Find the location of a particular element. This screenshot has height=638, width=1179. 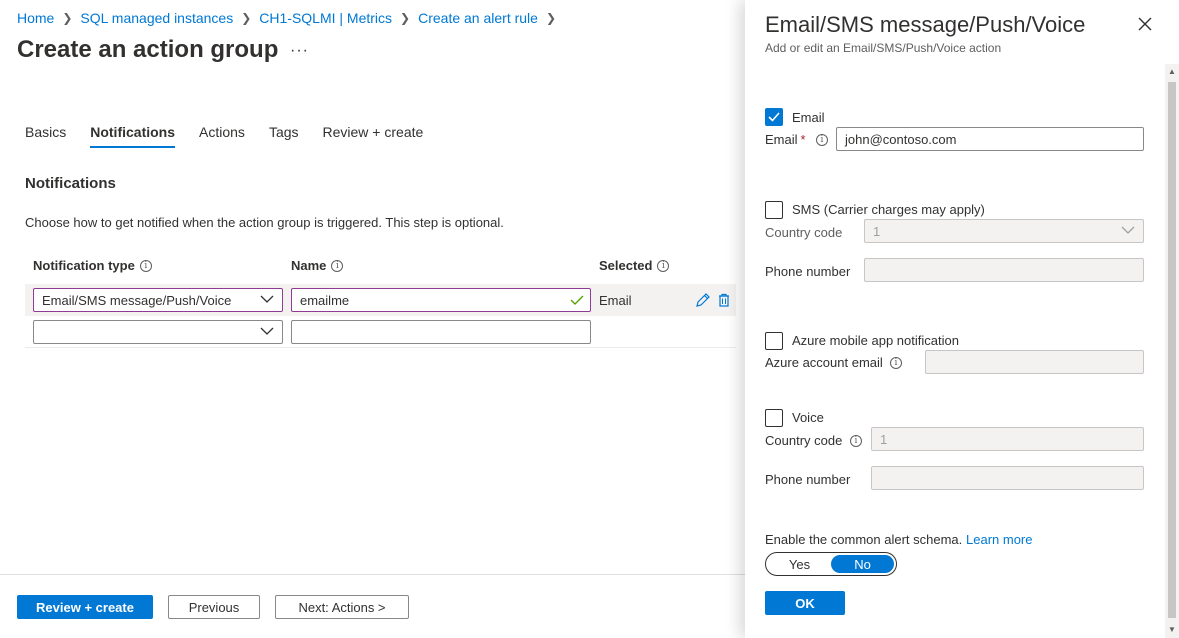

tab-notifications: Notifications is located at coordinates (132, 134).